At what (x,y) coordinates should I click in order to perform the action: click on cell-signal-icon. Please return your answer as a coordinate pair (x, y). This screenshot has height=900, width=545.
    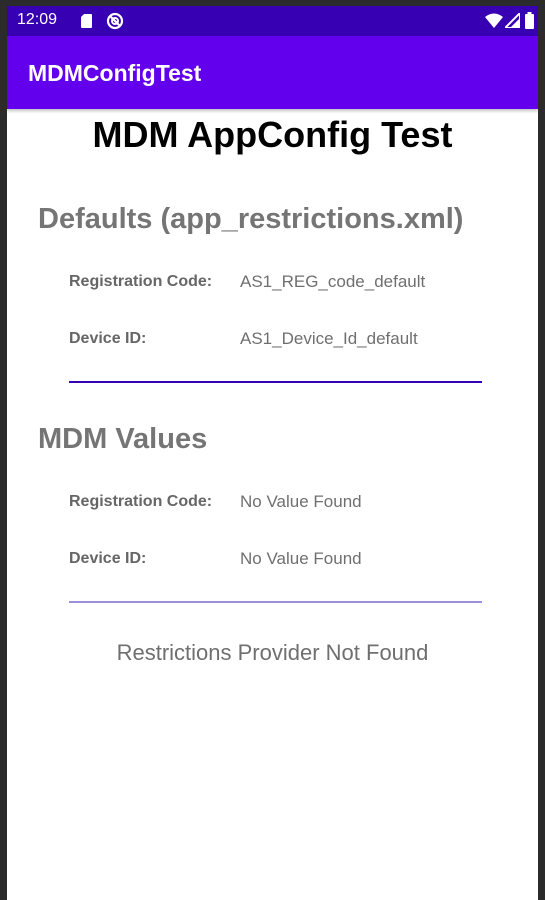
    Looking at the image, I should click on (512, 20).